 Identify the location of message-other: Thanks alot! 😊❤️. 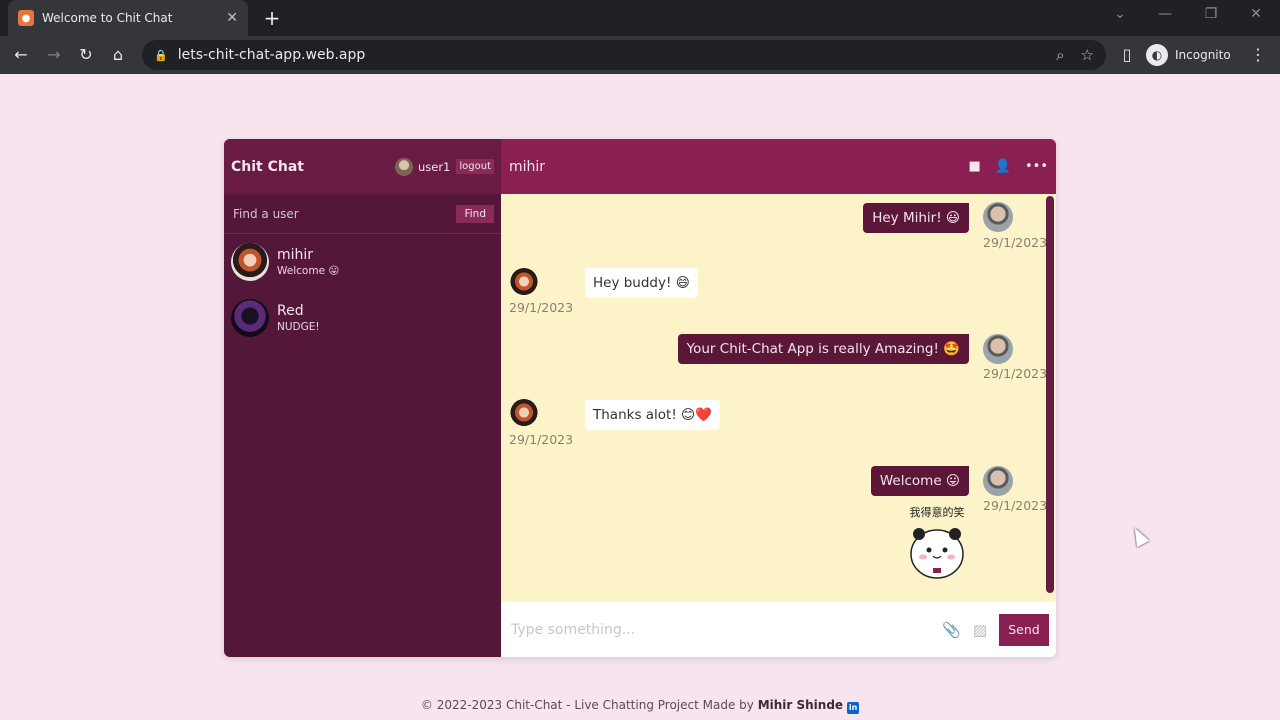
(652, 415).